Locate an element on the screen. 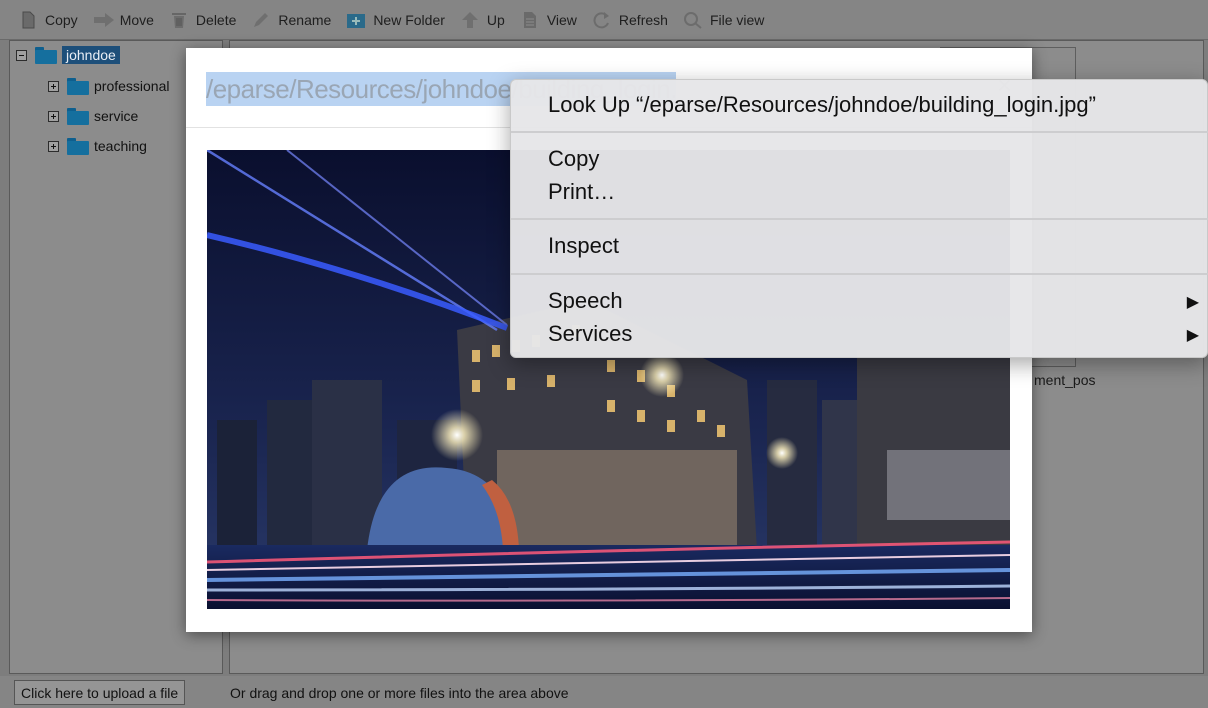 The width and height of the screenshot is (1208, 708). rename-button: Rename is located at coordinates (291, 20).